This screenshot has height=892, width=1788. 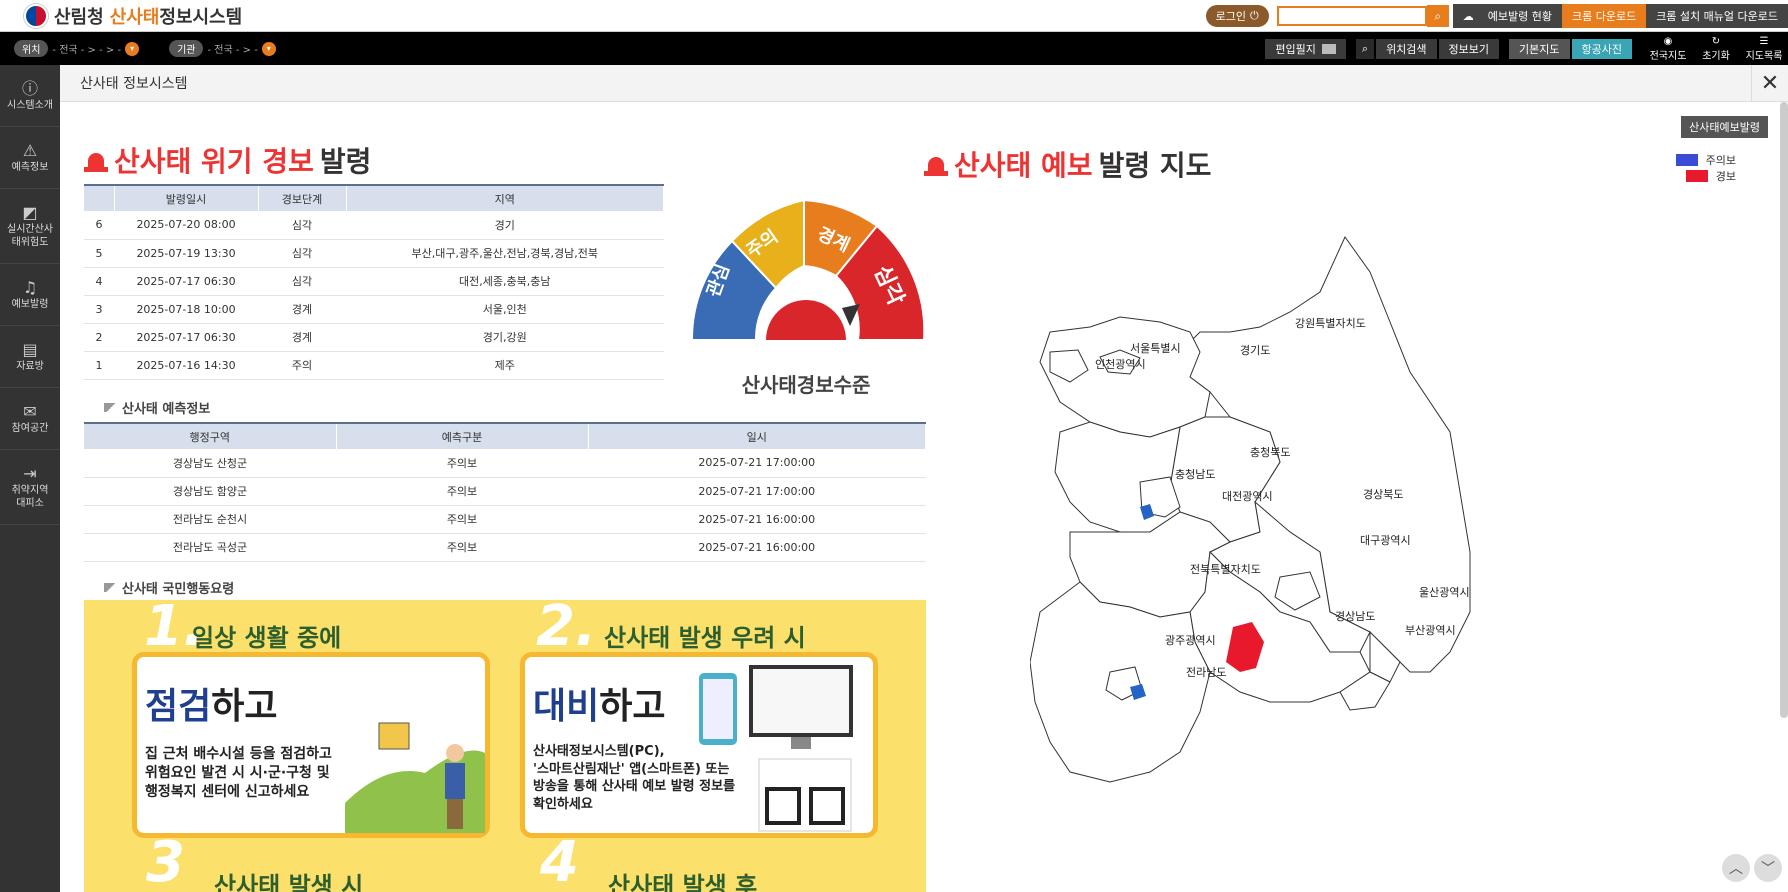 I want to click on sidebar-item-label: 예측정보, so click(x=30, y=167).